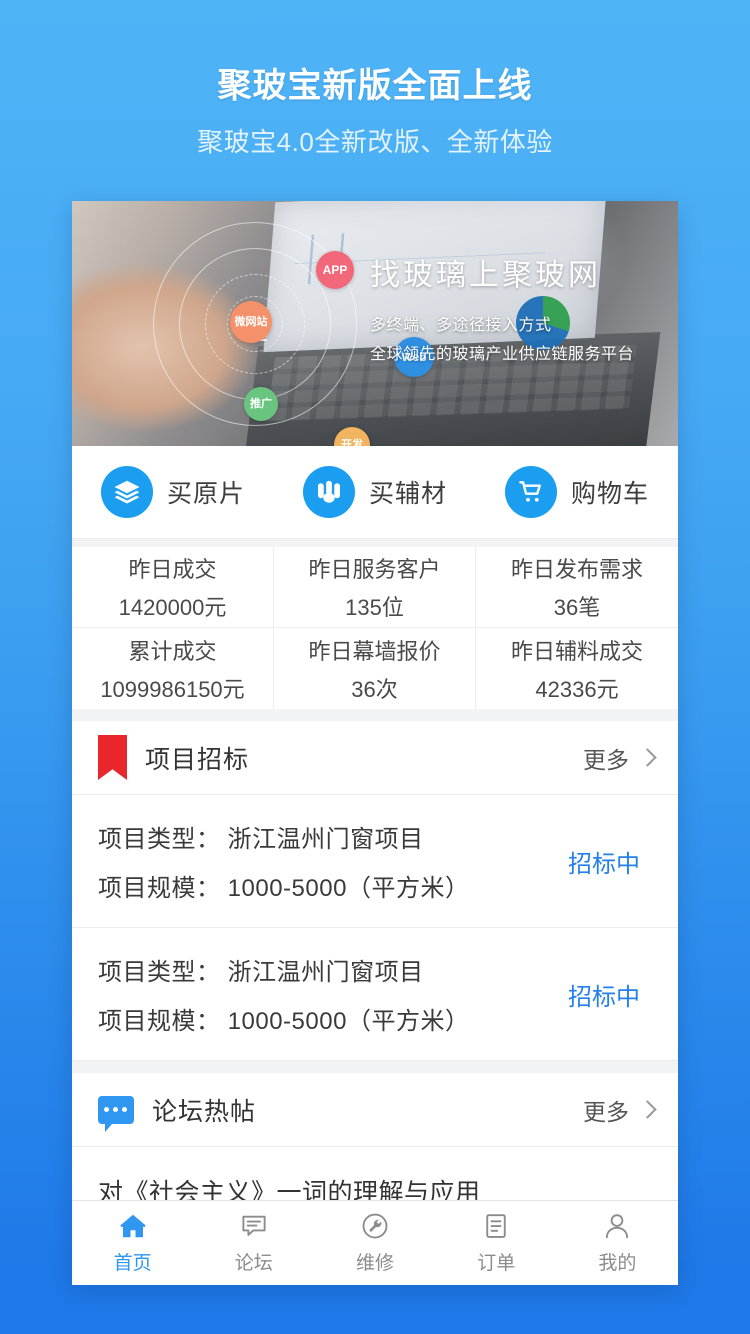 The image size is (750, 1334). I want to click on stat-label: 昨日成交, so click(172, 569).